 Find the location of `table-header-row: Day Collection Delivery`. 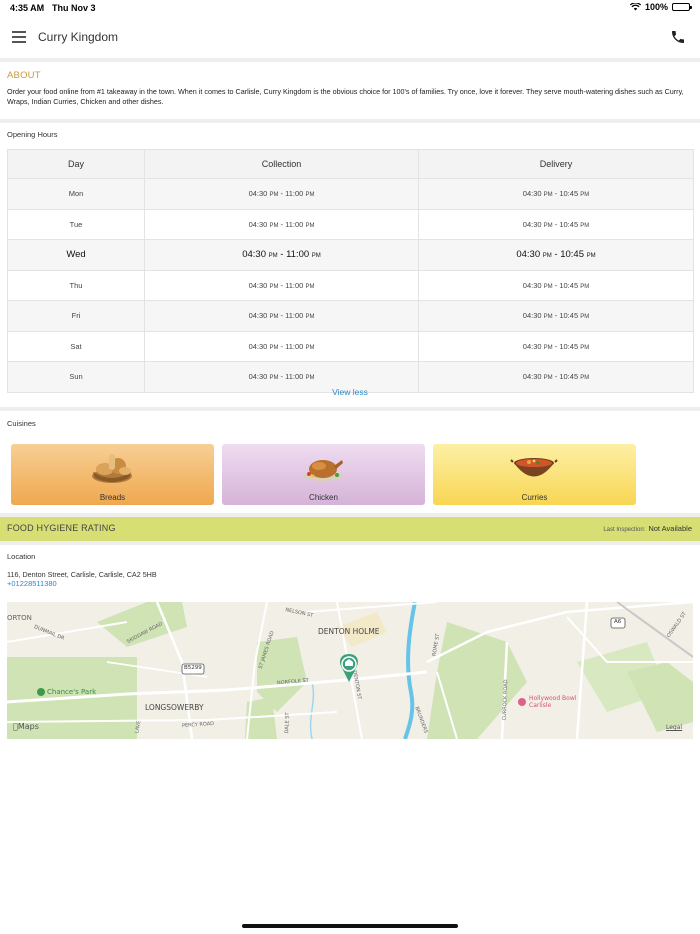

table-header-row: Day Collection Delivery is located at coordinates (350, 164).